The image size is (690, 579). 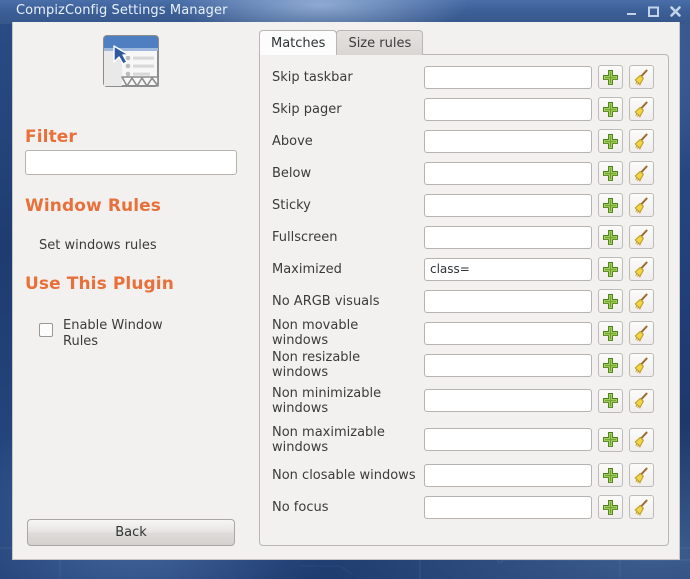 I want to click on rule-row: Non movable windows, so click(x=464, y=333).